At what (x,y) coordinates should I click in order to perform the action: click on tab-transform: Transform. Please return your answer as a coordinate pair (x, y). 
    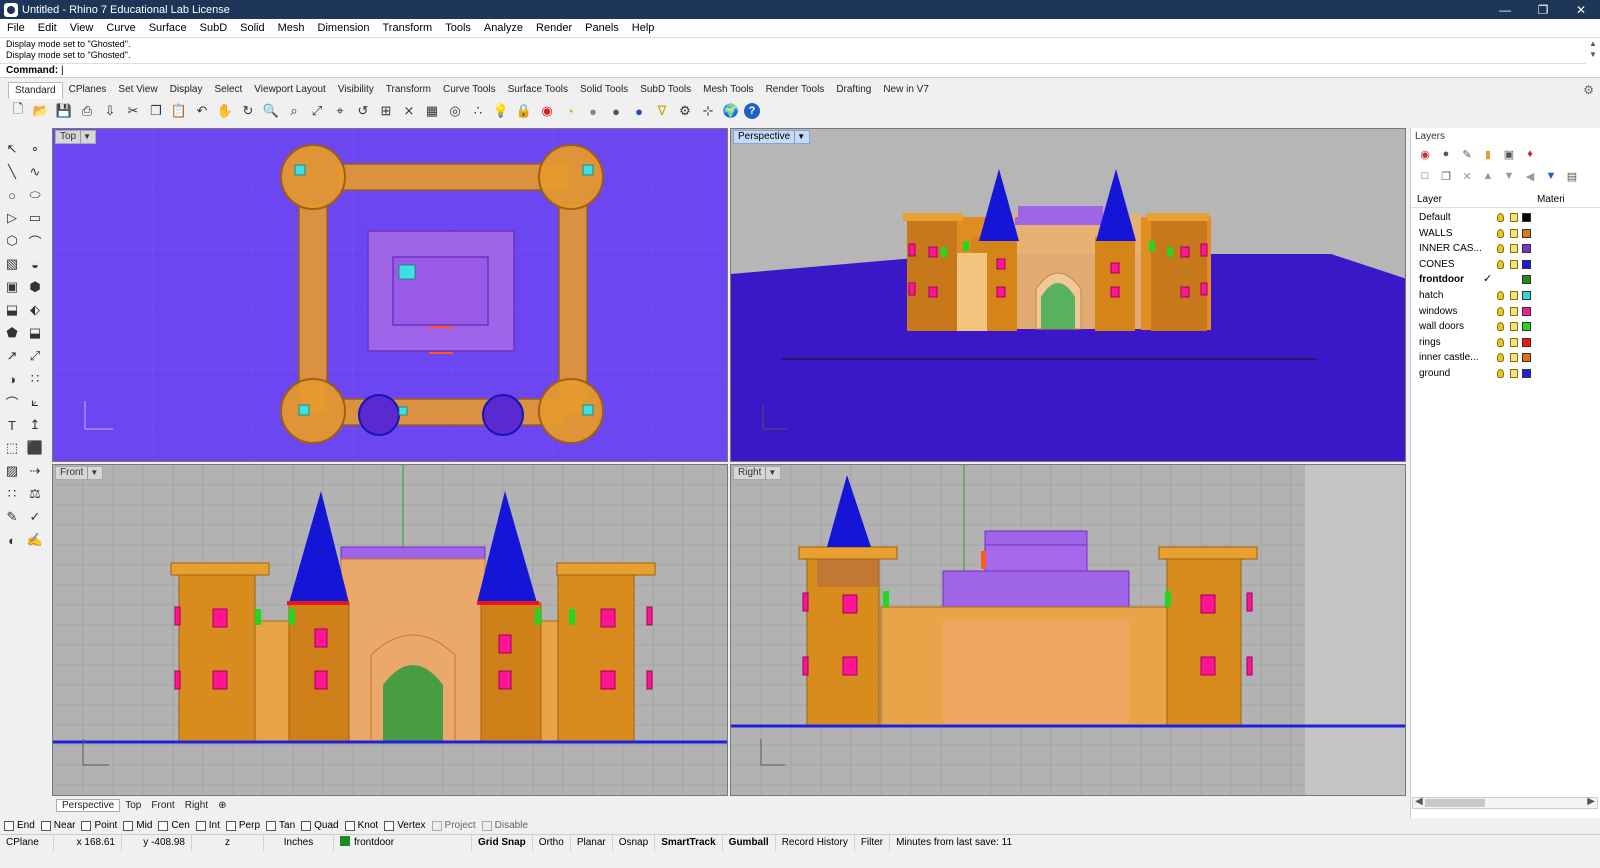
    Looking at the image, I should click on (408, 90).